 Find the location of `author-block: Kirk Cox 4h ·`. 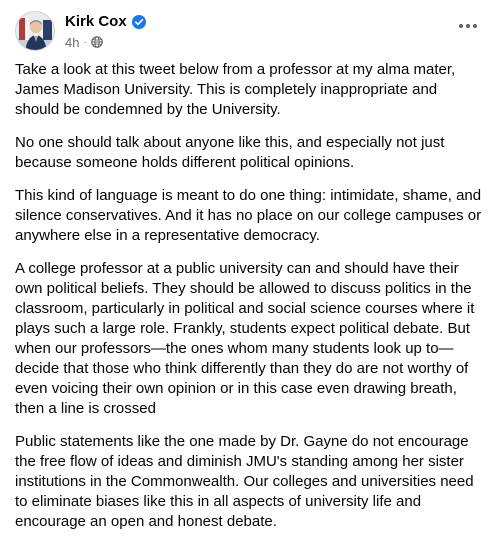

author-block: Kirk Cox 4h · is located at coordinates (105, 31).